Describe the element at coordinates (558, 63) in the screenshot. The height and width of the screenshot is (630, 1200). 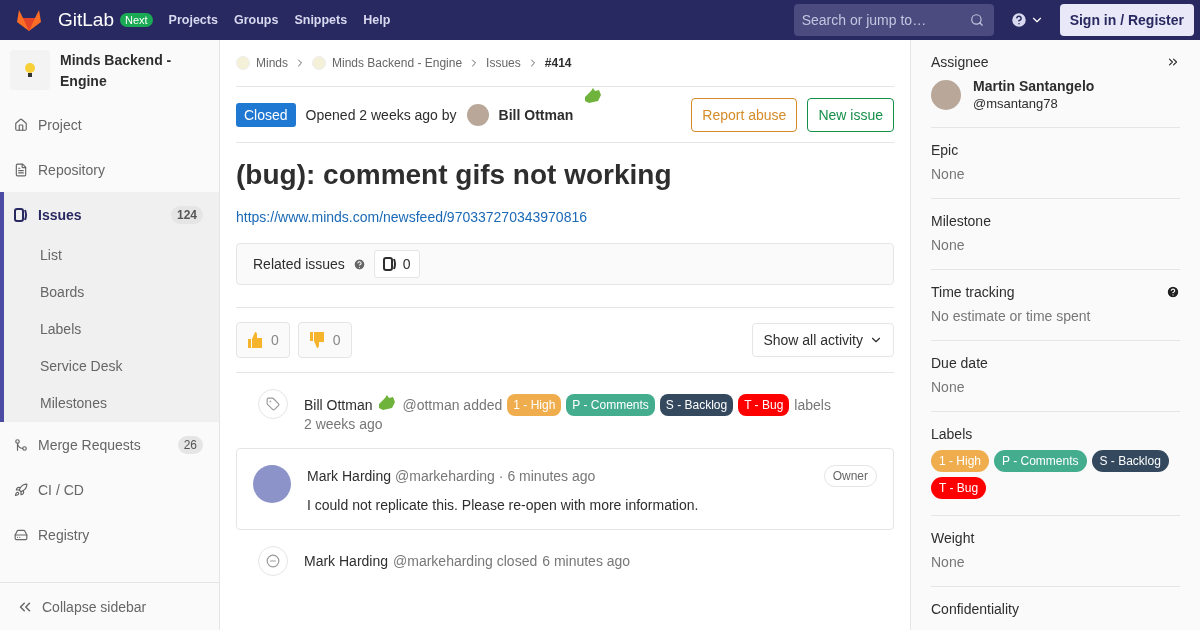
I see `breadcrumb-link: #414` at that location.